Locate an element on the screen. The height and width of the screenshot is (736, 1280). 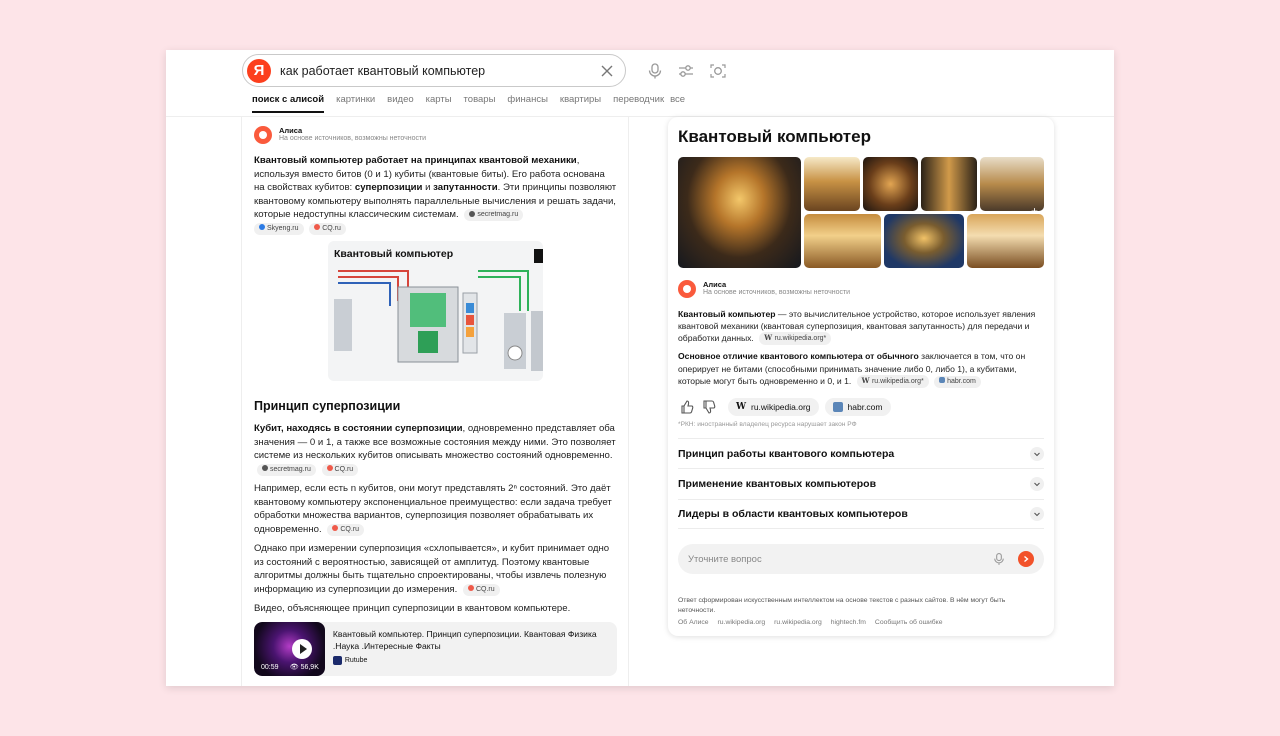
answer-actions: Wru.wikipedia.org habr.com is located at coordinates (861, 406).